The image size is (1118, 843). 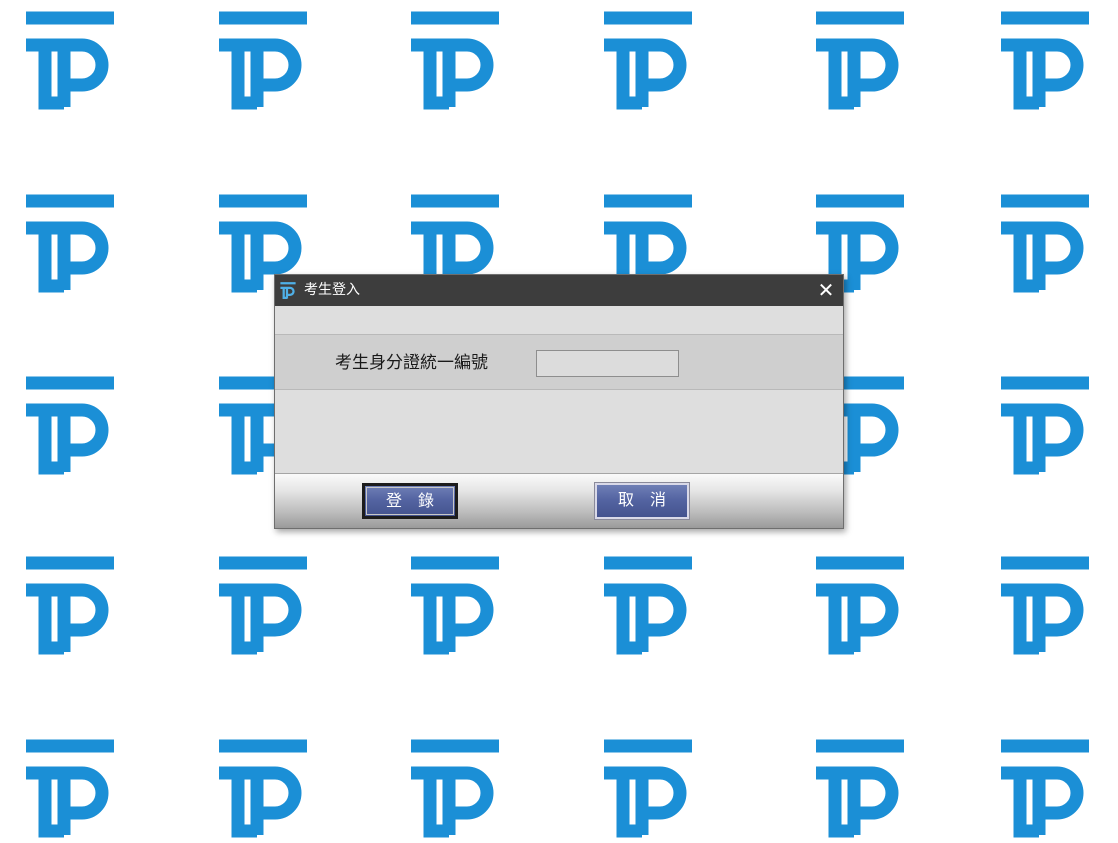 What do you see at coordinates (826, 290) in the screenshot?
I see `close-button: ✕` at bounding box center [826, 290].